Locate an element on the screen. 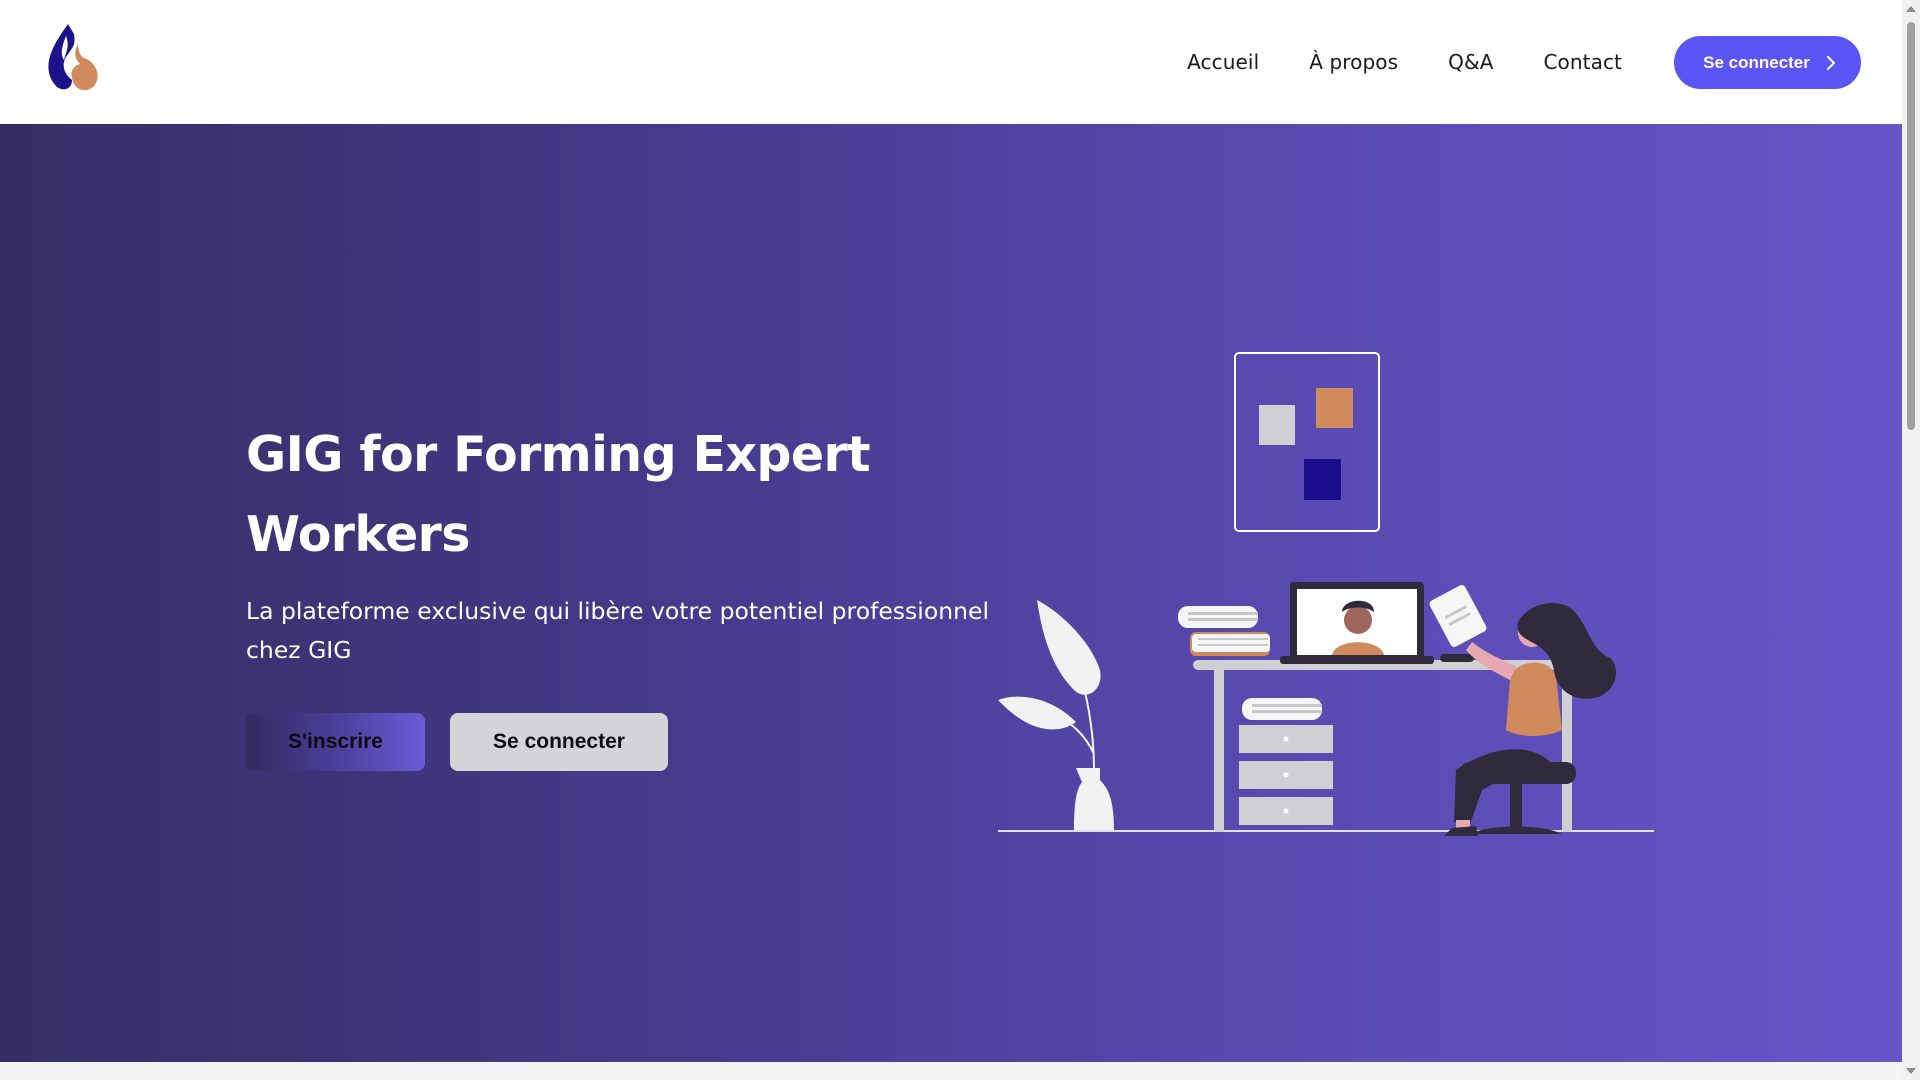  hero-subtitle-line-2: chez GIG is located at coordinates (299, 650).